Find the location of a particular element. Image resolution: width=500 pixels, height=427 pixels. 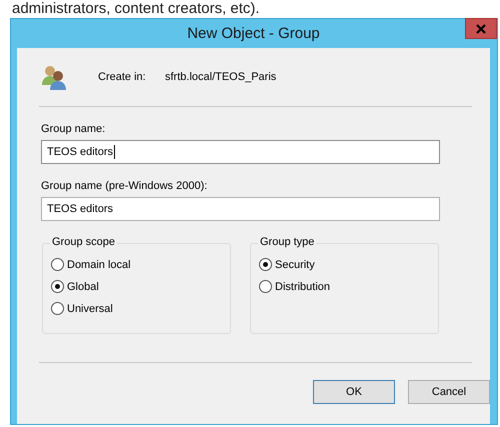

option-label: Security is located at coordinates (295, 264).